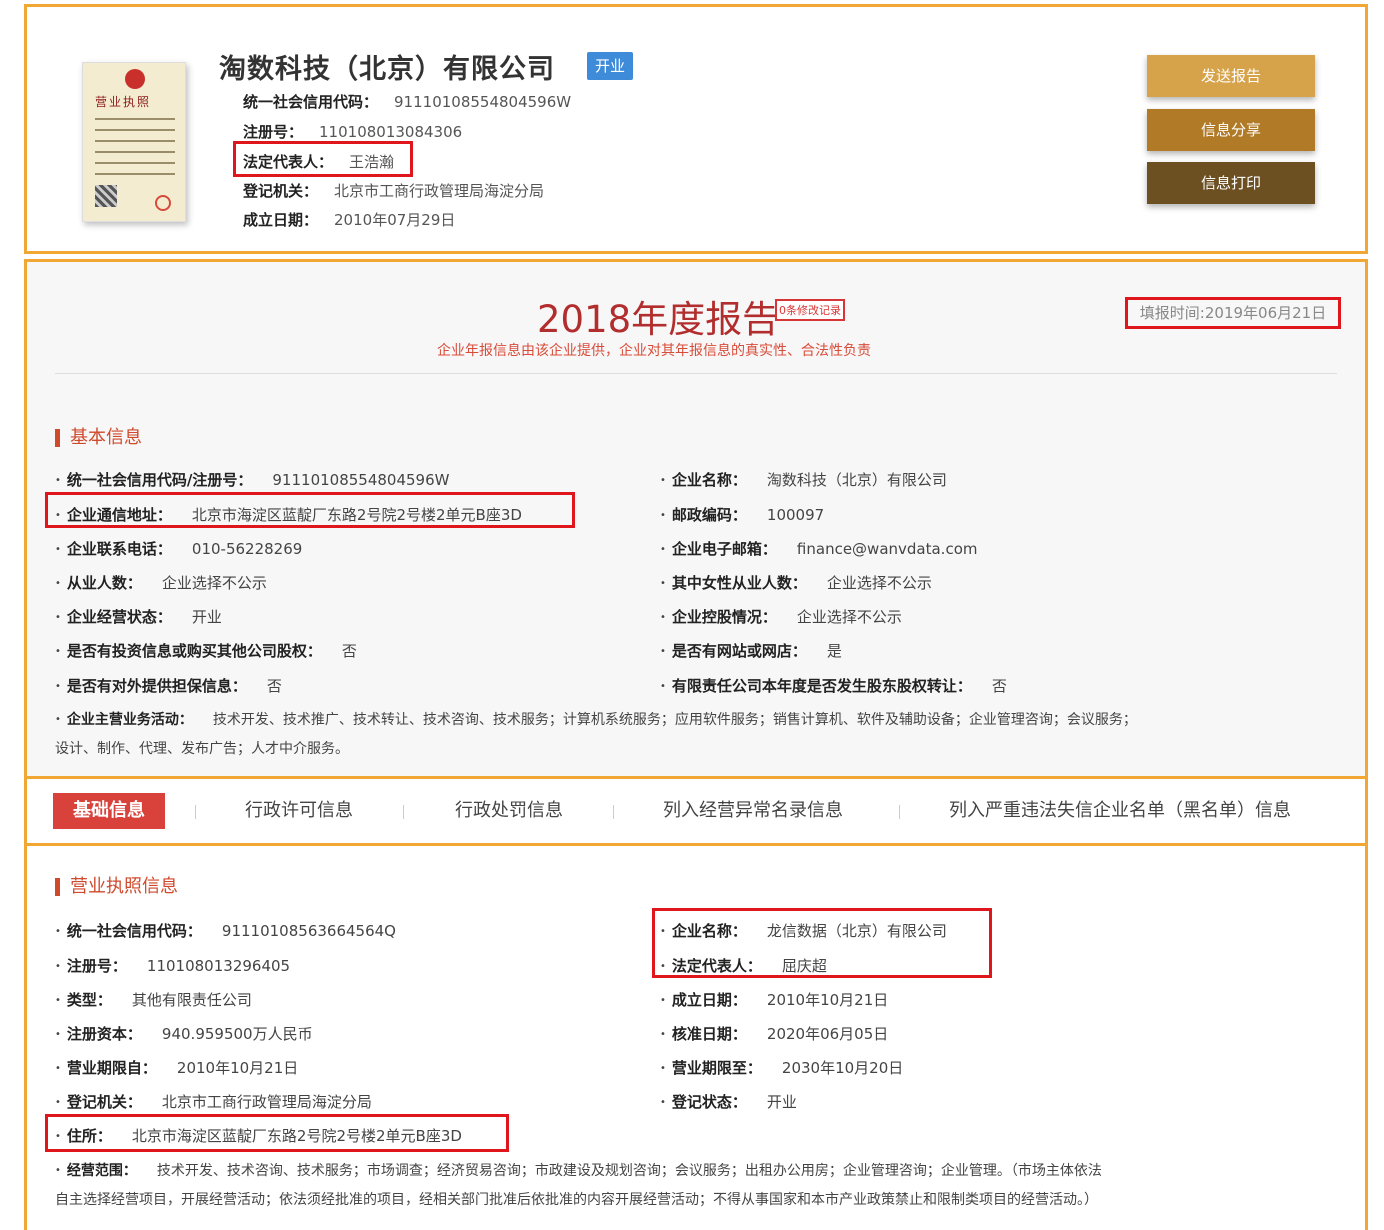 The image size is (1384, 1230). Describe the element at coordinates (796, 582) in the screenshot. I see `report-female-employees: 其中女性从业人数：企业选择不公示` at that location.